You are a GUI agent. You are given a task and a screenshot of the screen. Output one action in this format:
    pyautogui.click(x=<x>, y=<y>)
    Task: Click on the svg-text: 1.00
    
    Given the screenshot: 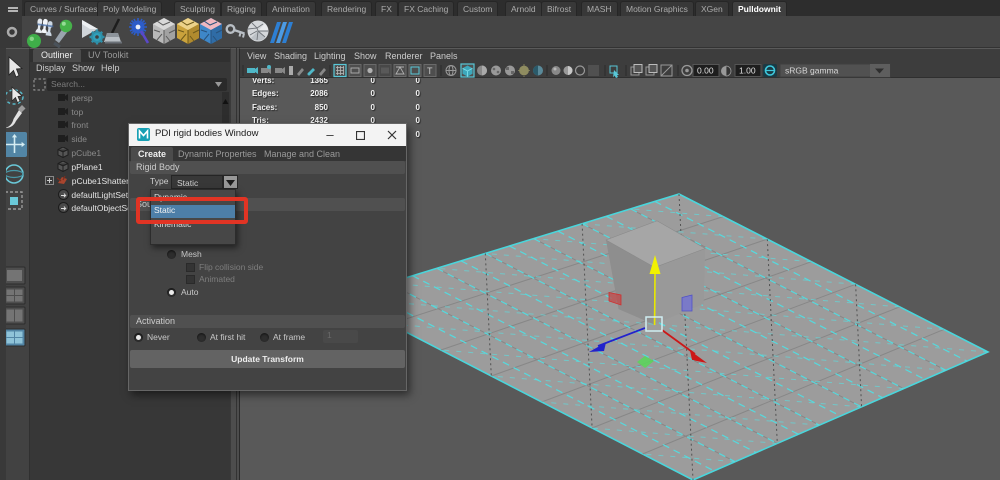 What is the action you would take?
    pyautogui.click(x=747, y=71)
    